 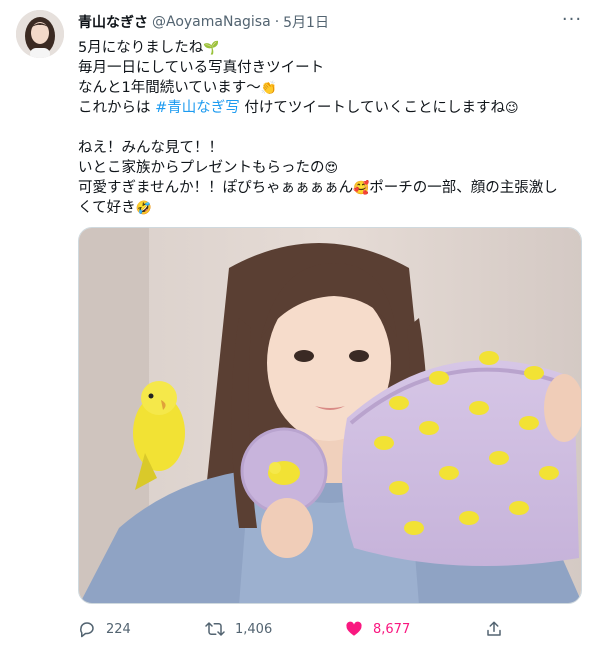 I want to click on clap-emoji: 👏, so click(x=268, y=88).